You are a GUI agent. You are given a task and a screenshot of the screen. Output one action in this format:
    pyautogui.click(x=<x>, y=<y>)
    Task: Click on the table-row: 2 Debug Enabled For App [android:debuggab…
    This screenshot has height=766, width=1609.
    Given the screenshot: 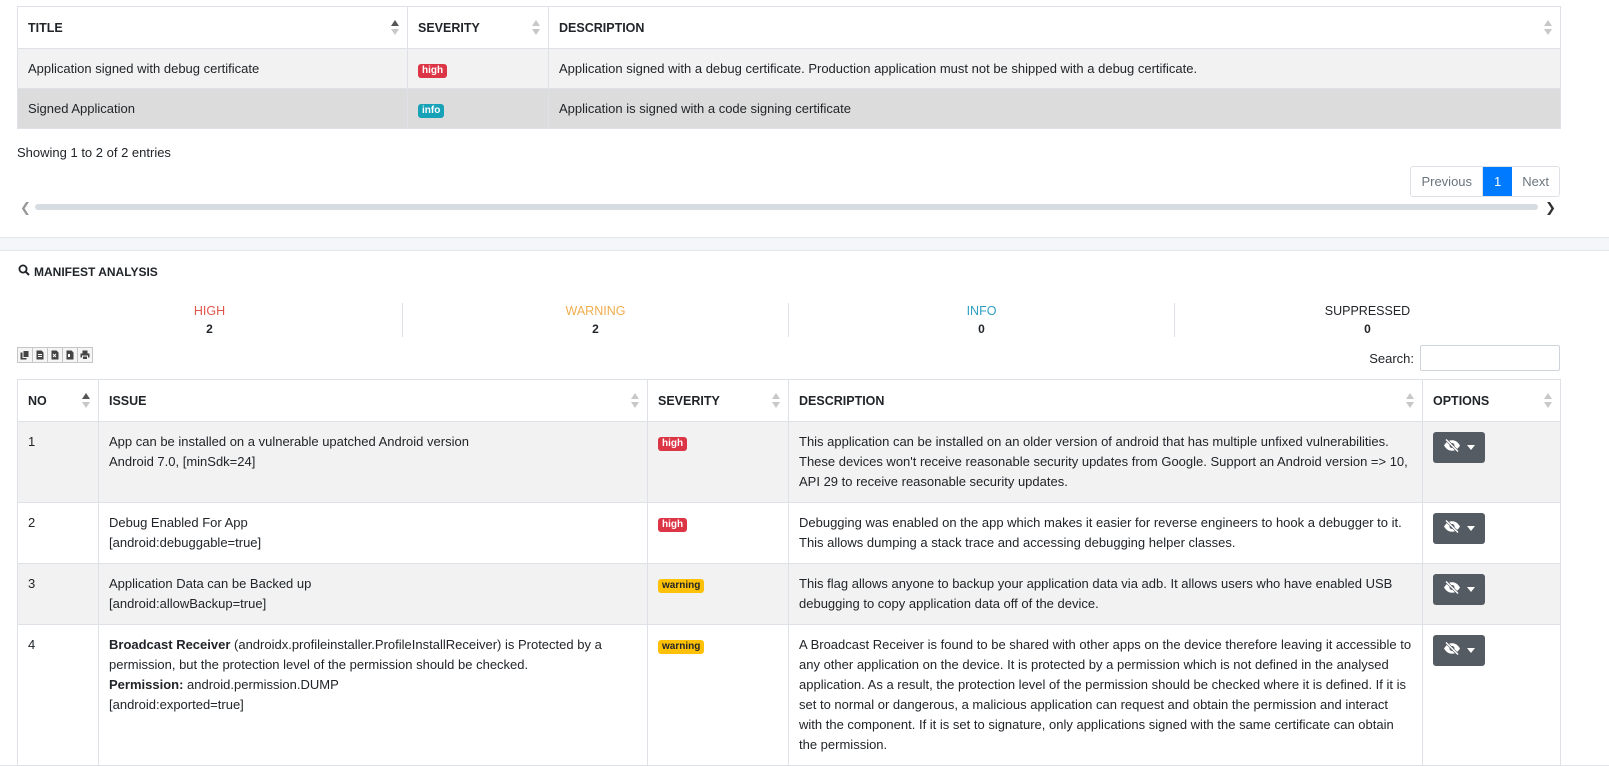 What is the action you would take?
    pyautogui.click(x=789, y=533)
    